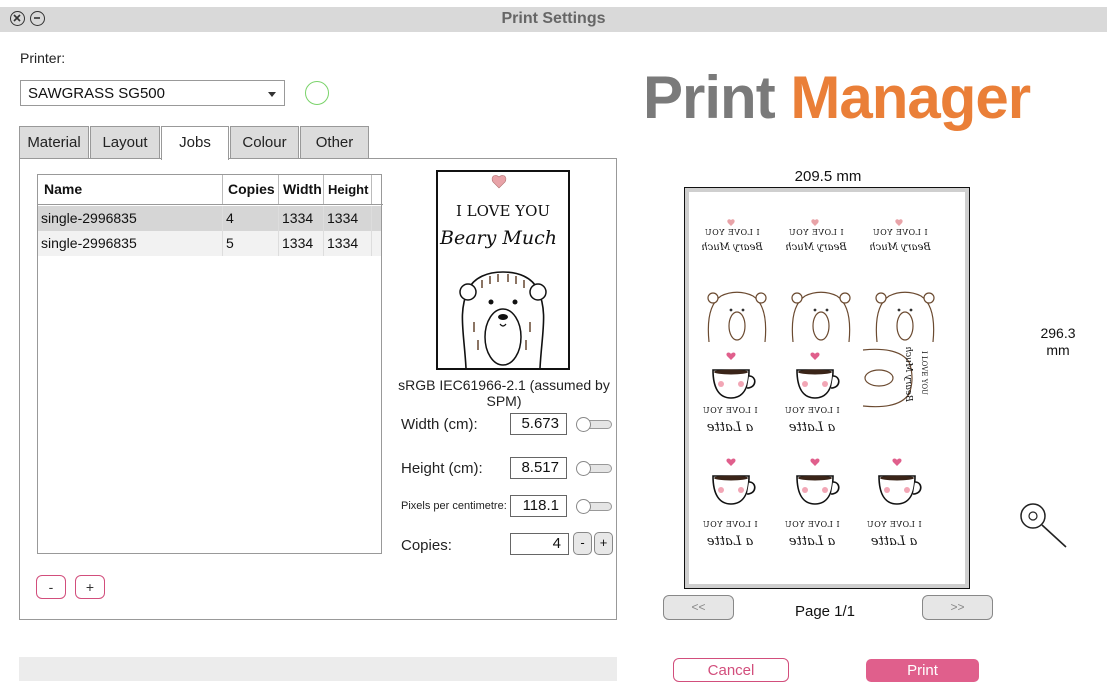 The height and width of the screenshot is (683, 1107). What do you see at coordinates (195, 143) in the screenshot?
I see `tab-jobs: Jobs` at bounding box center [195, 143].